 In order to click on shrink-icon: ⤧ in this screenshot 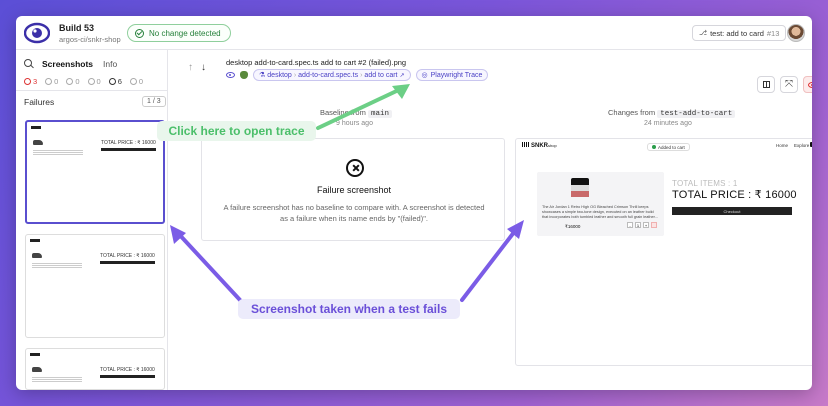, I will do `click(789, 84)`.